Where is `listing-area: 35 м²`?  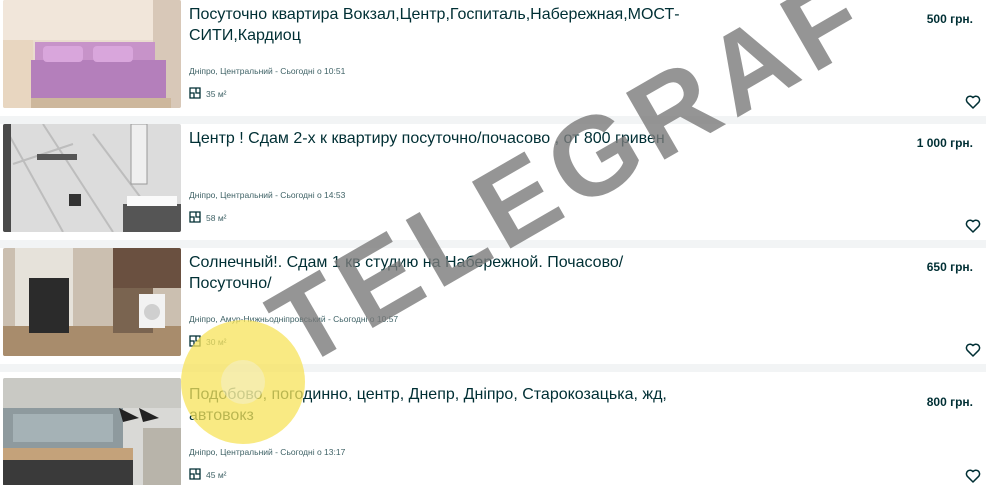
listing-area: 35 м² is located at coordinates (208, 94).